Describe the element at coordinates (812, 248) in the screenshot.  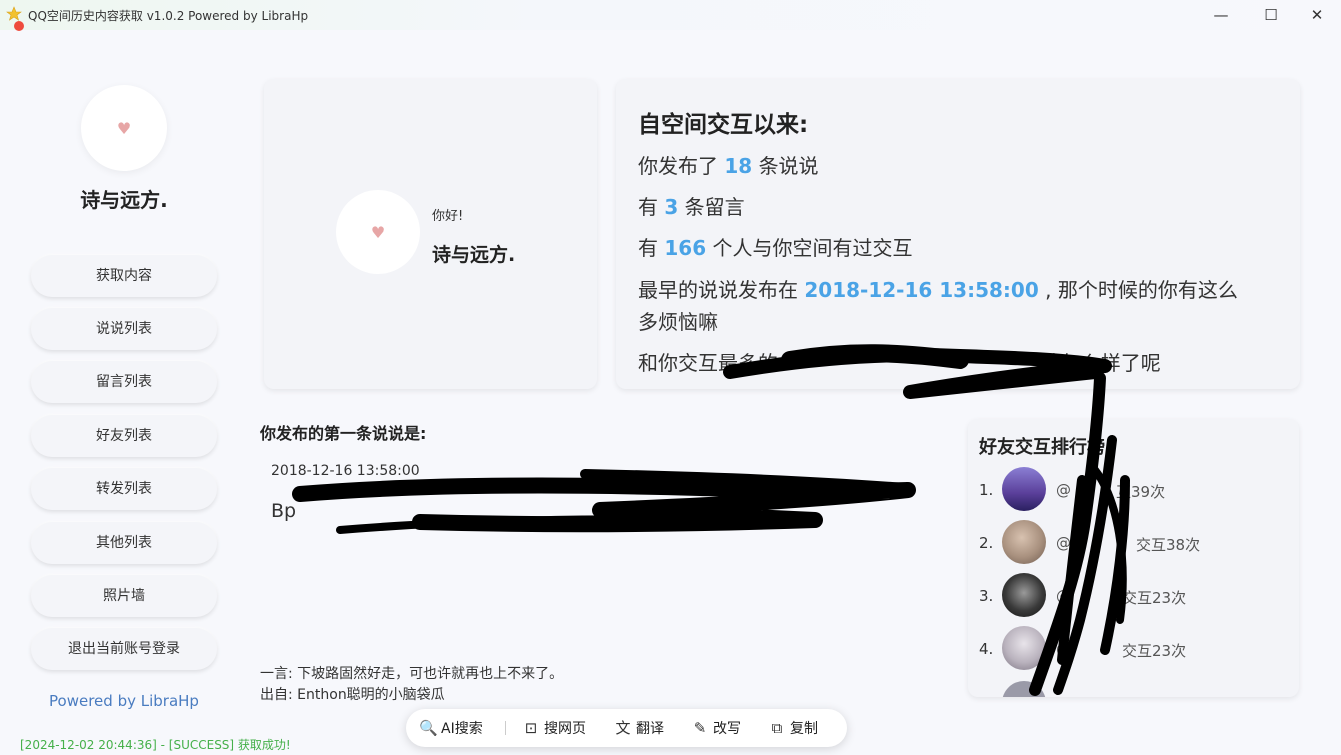
I see `stat-interact-suffix: 个人与你空间有过交互` at that location.